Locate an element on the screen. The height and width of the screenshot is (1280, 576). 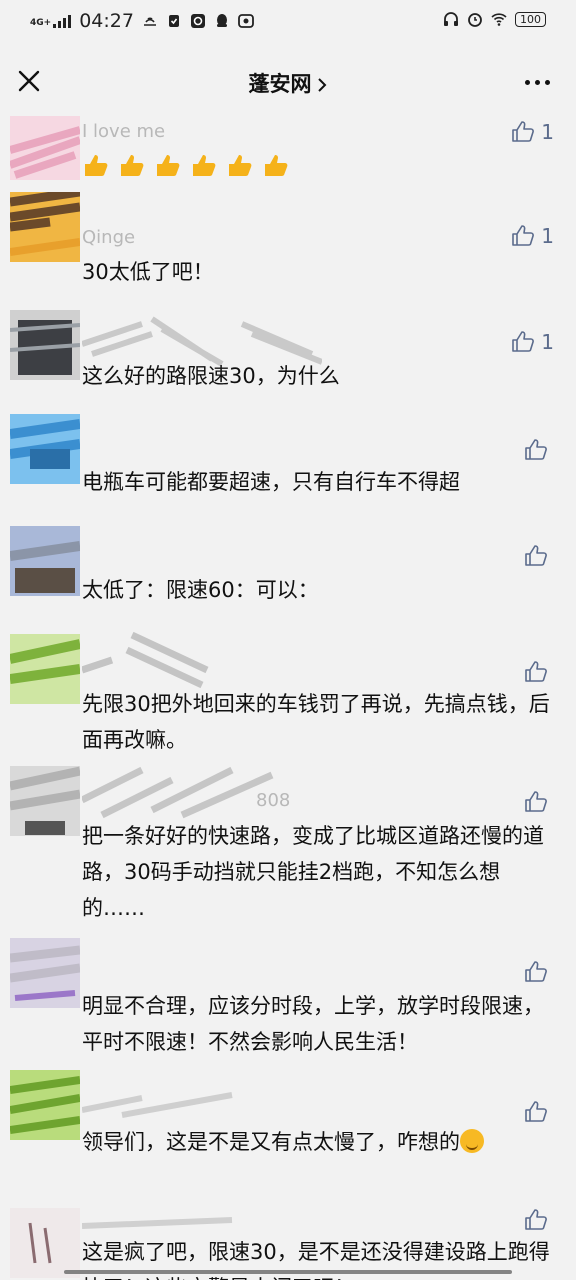
commenter-name: 808 is located at coordinates (273, 800).